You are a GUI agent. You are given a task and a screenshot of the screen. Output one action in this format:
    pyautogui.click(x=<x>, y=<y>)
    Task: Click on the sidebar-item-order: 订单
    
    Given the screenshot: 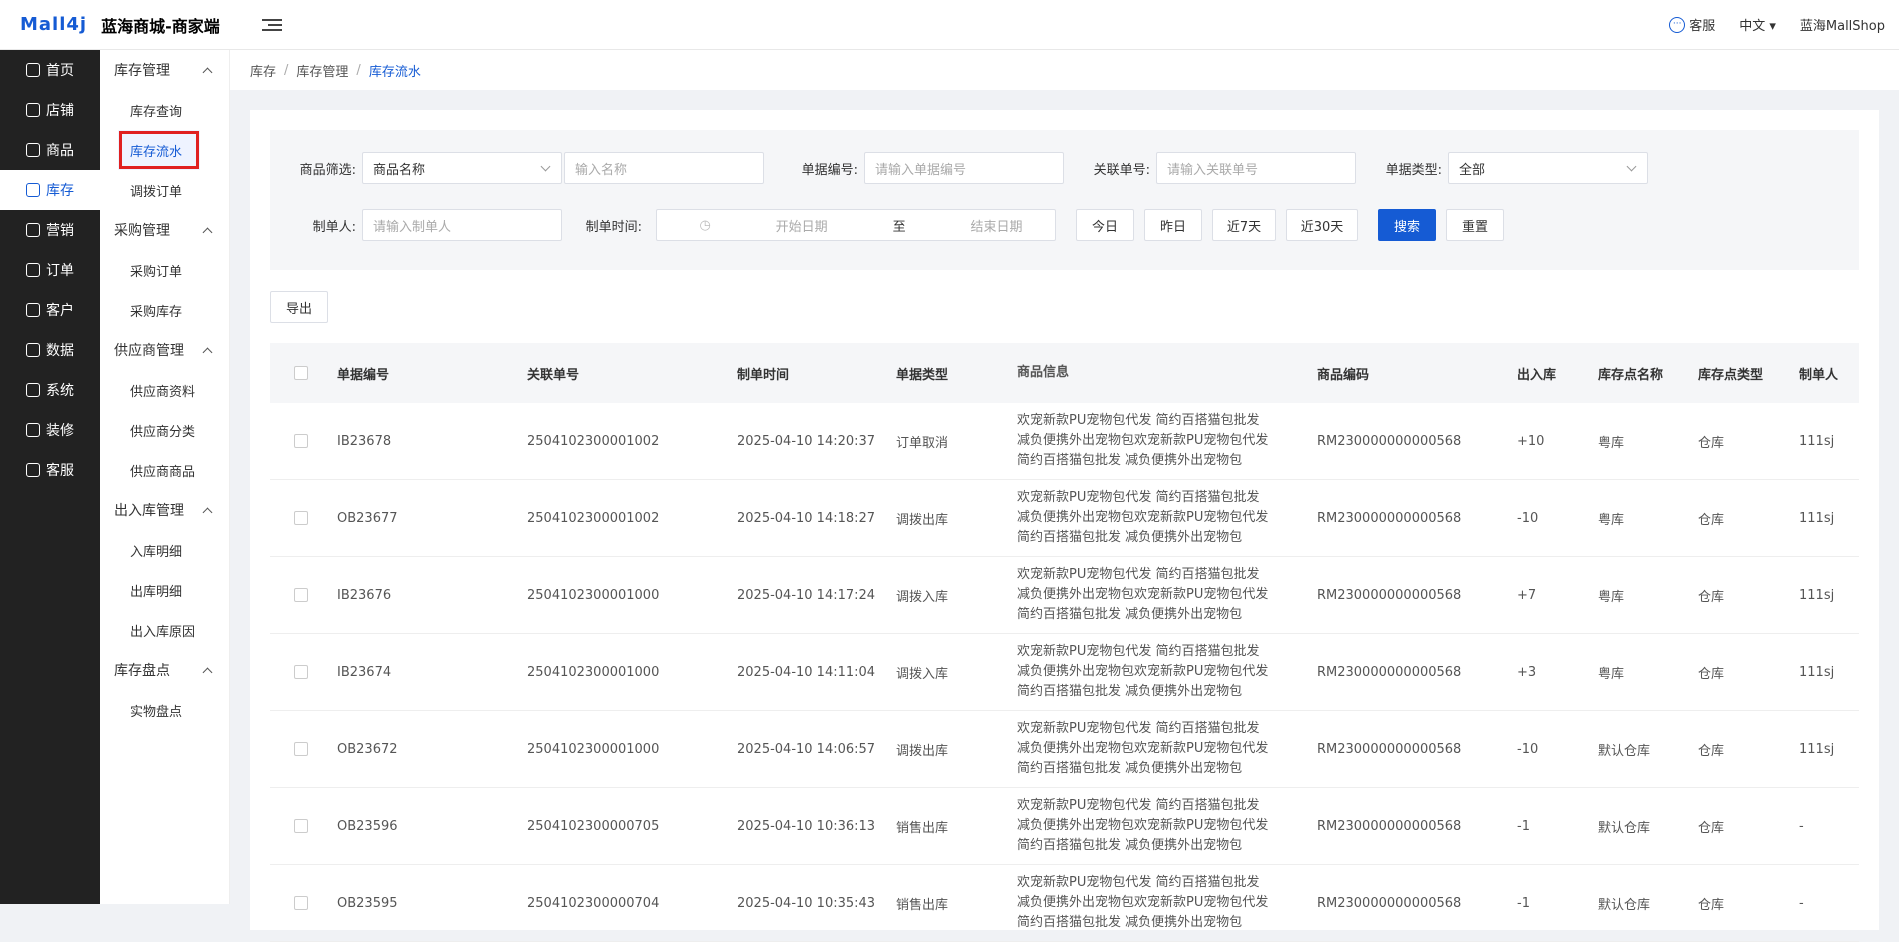 What is the action you would take?
    pyautogui.click(x=50, y=270)
    